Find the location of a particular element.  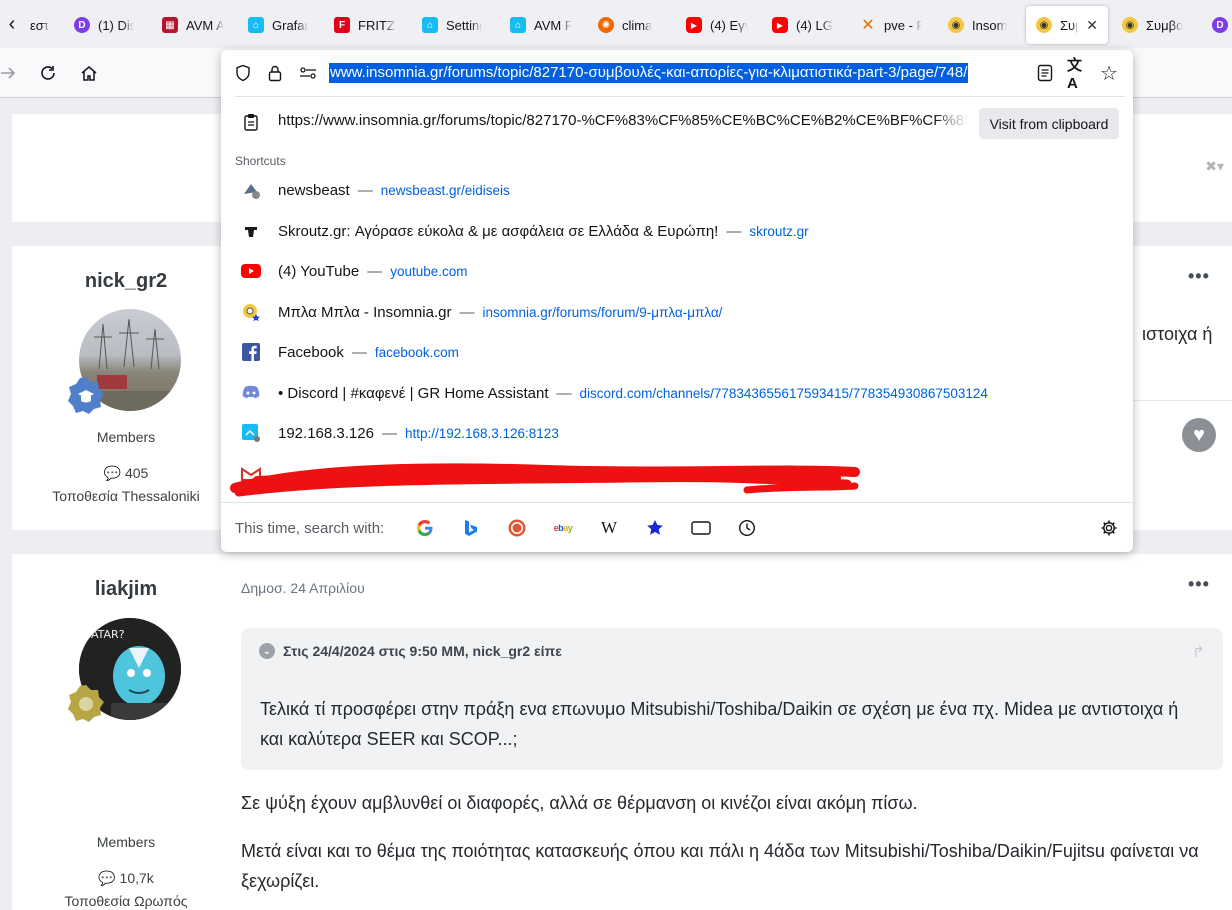

tab-title: εστ is located at coordinates (39, 25).